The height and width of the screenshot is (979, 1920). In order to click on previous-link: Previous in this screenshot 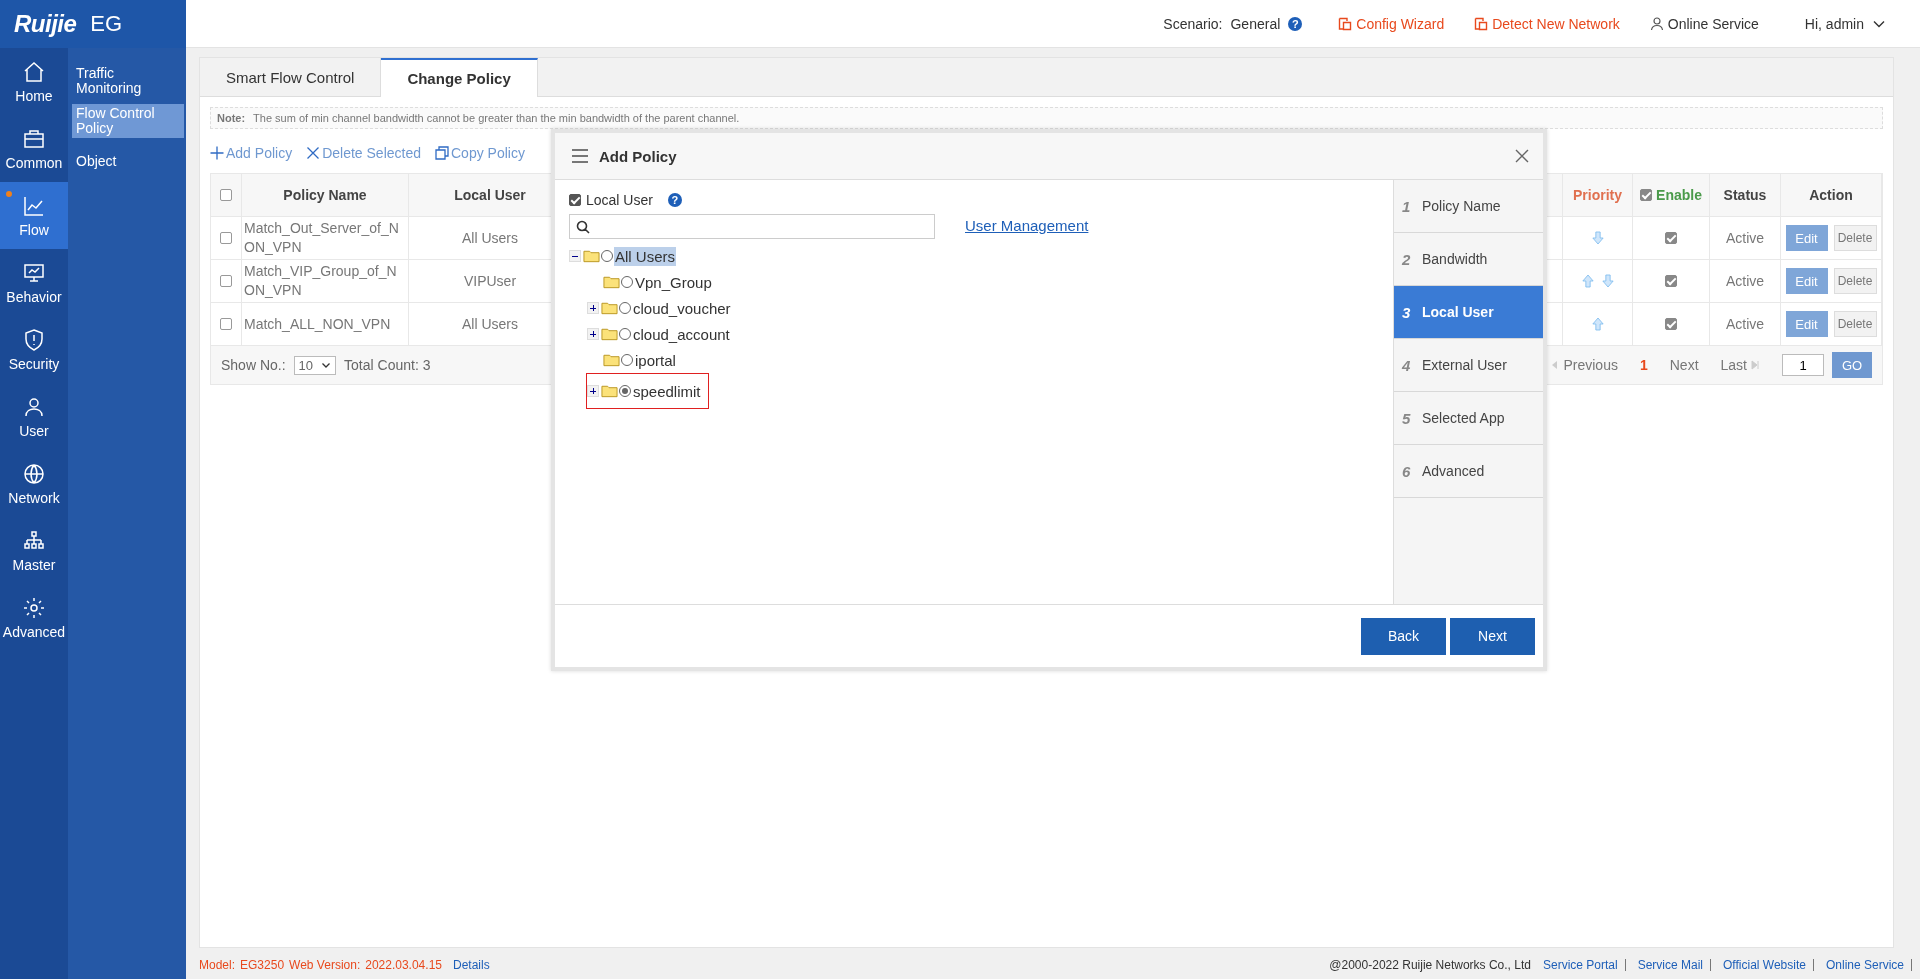, I will do `click(1584, 365)`.